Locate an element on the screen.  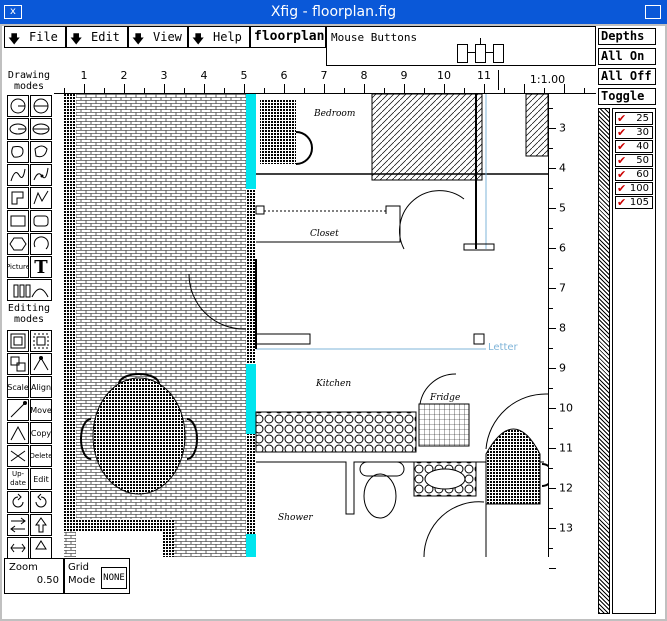
library-tool is located at coordinates (29, 290).